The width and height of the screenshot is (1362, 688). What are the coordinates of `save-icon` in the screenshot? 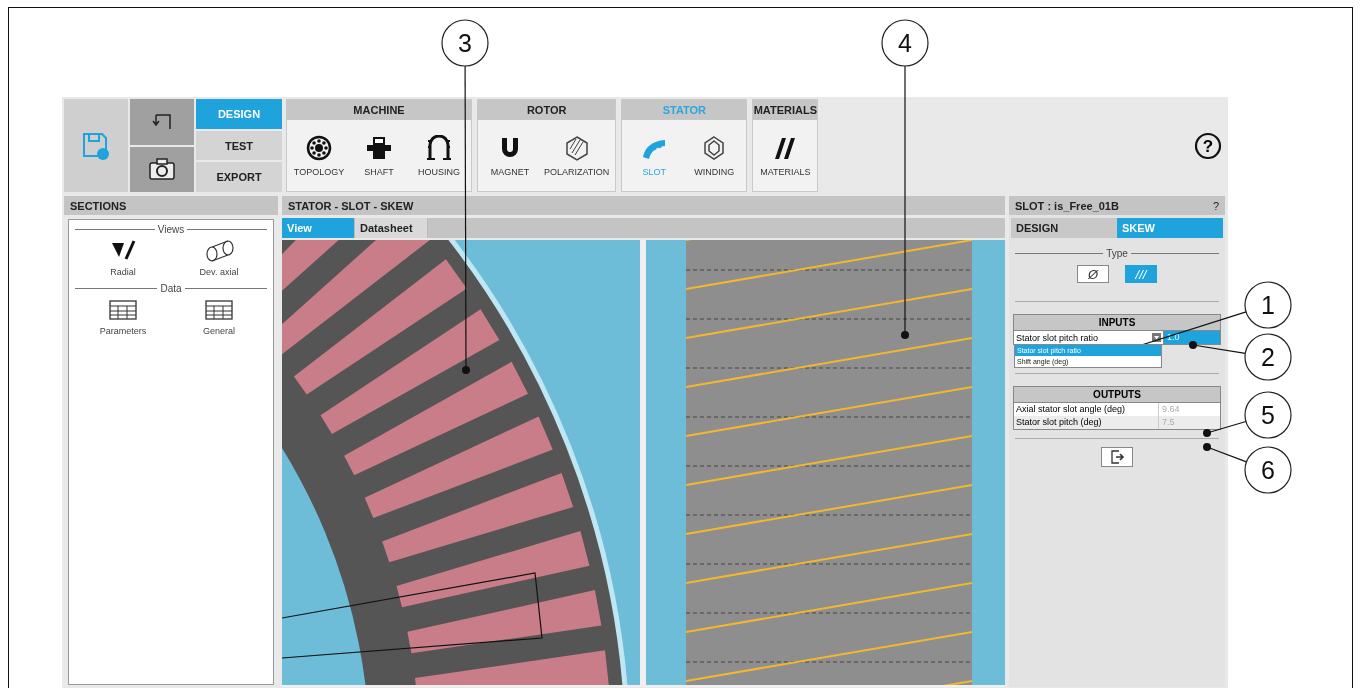 It's located at (96, 145).